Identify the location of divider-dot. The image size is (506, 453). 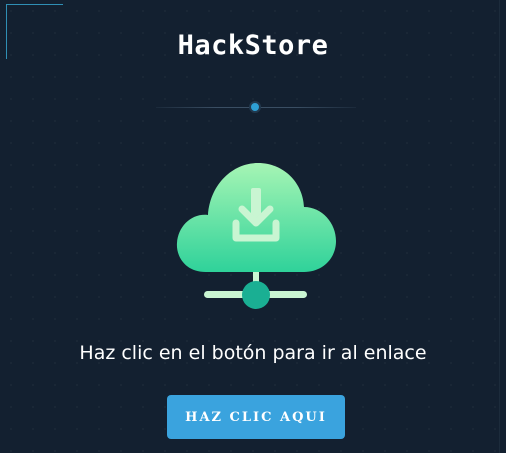
(255, 107).